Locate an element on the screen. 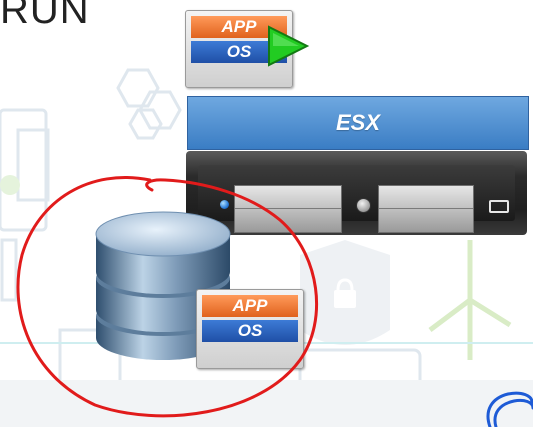 Image resolution: width=533 pixels, height=427 pixels. server-drive-right is located at coordinates (426, 209).